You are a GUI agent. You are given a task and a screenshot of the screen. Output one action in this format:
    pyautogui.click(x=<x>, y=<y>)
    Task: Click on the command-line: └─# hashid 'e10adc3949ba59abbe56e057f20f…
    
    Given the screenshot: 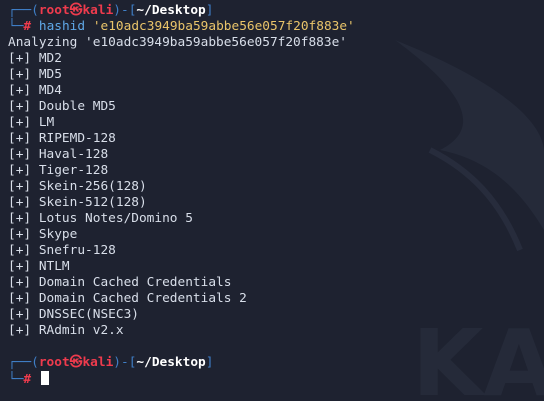 What is the action you would take?
    pyautogui.click(x=181, y=26)
    